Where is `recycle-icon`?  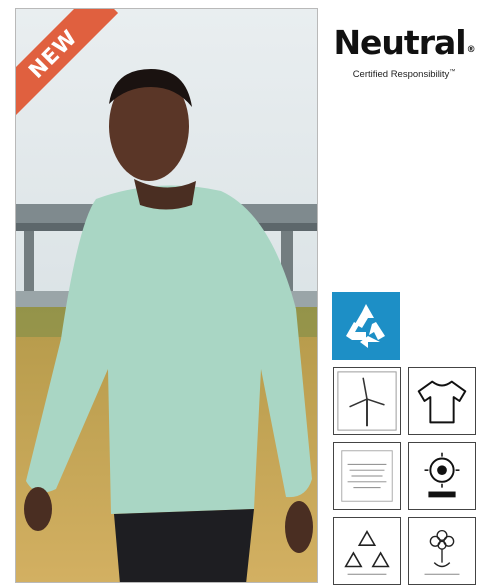 recycle-icon is located at coordinates (366, 326).